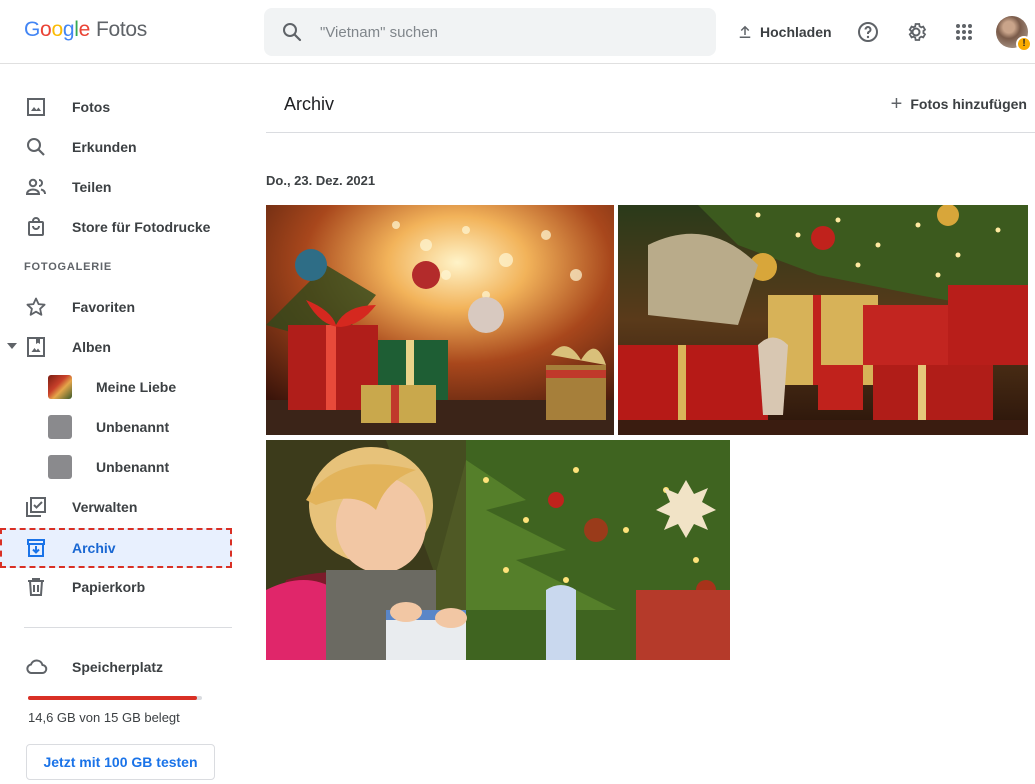 The image size is (1035, 784). Describe the element at coordinates (36, 306) in the screenshot. I see `star-icon` at that location.